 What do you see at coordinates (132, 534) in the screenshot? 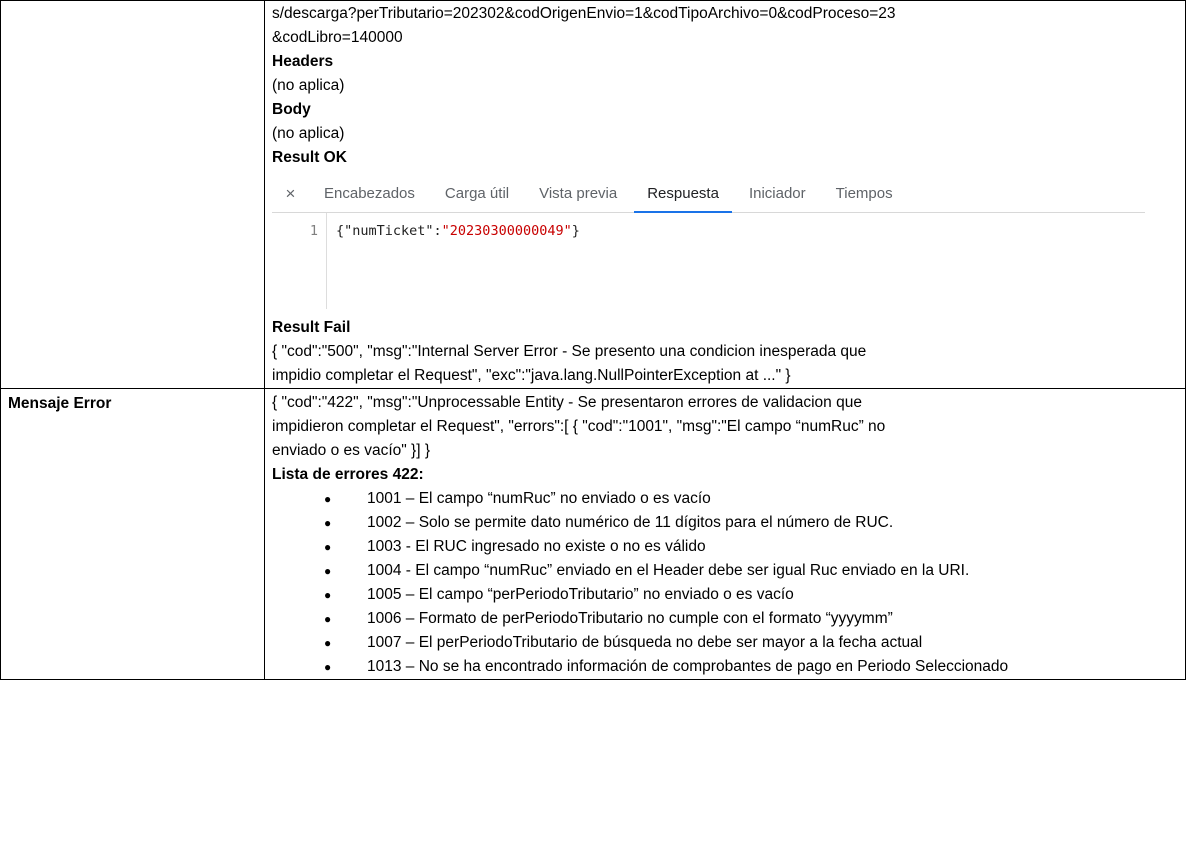
I see `error-label-cell: Mensaje Error` at bounding box center [132, 534].